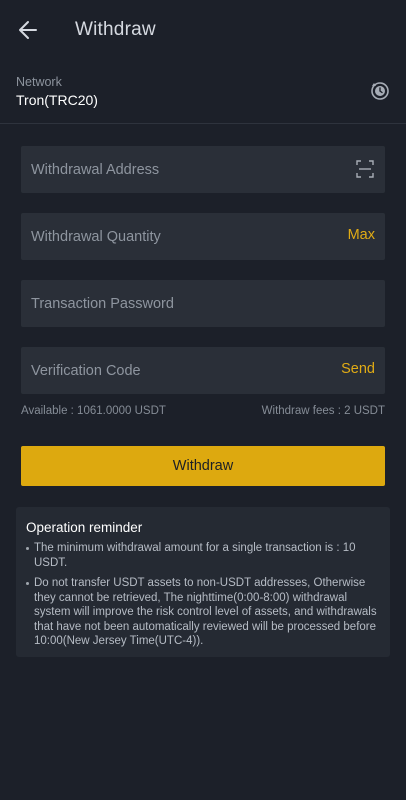  I want to click on withdrawal-quantity-field: Max, so click(203, 236).